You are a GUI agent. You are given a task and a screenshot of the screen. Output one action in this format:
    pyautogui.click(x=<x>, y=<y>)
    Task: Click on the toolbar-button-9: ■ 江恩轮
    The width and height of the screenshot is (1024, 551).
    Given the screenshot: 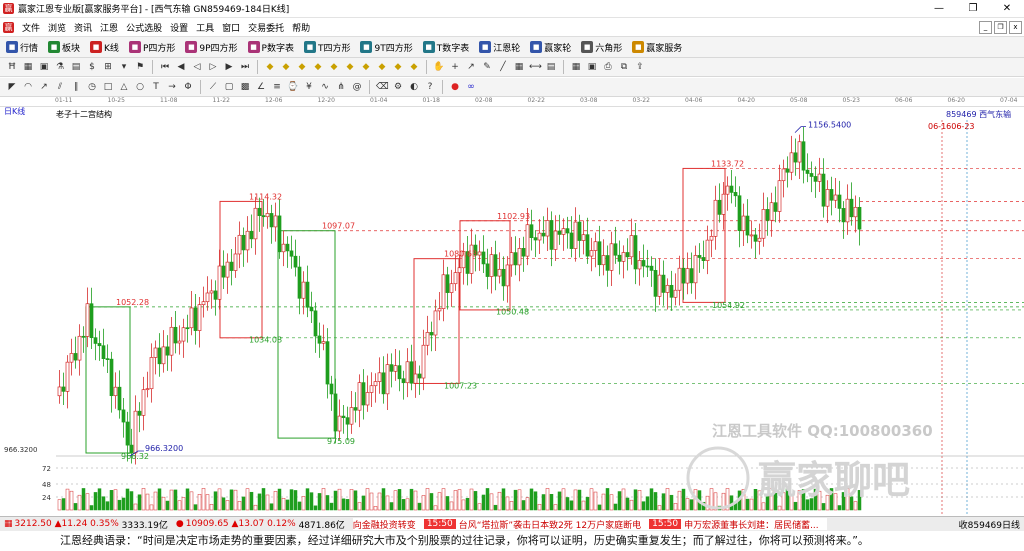 What is the action you would take?
    pyautogui.click(x=498, y=47)
    